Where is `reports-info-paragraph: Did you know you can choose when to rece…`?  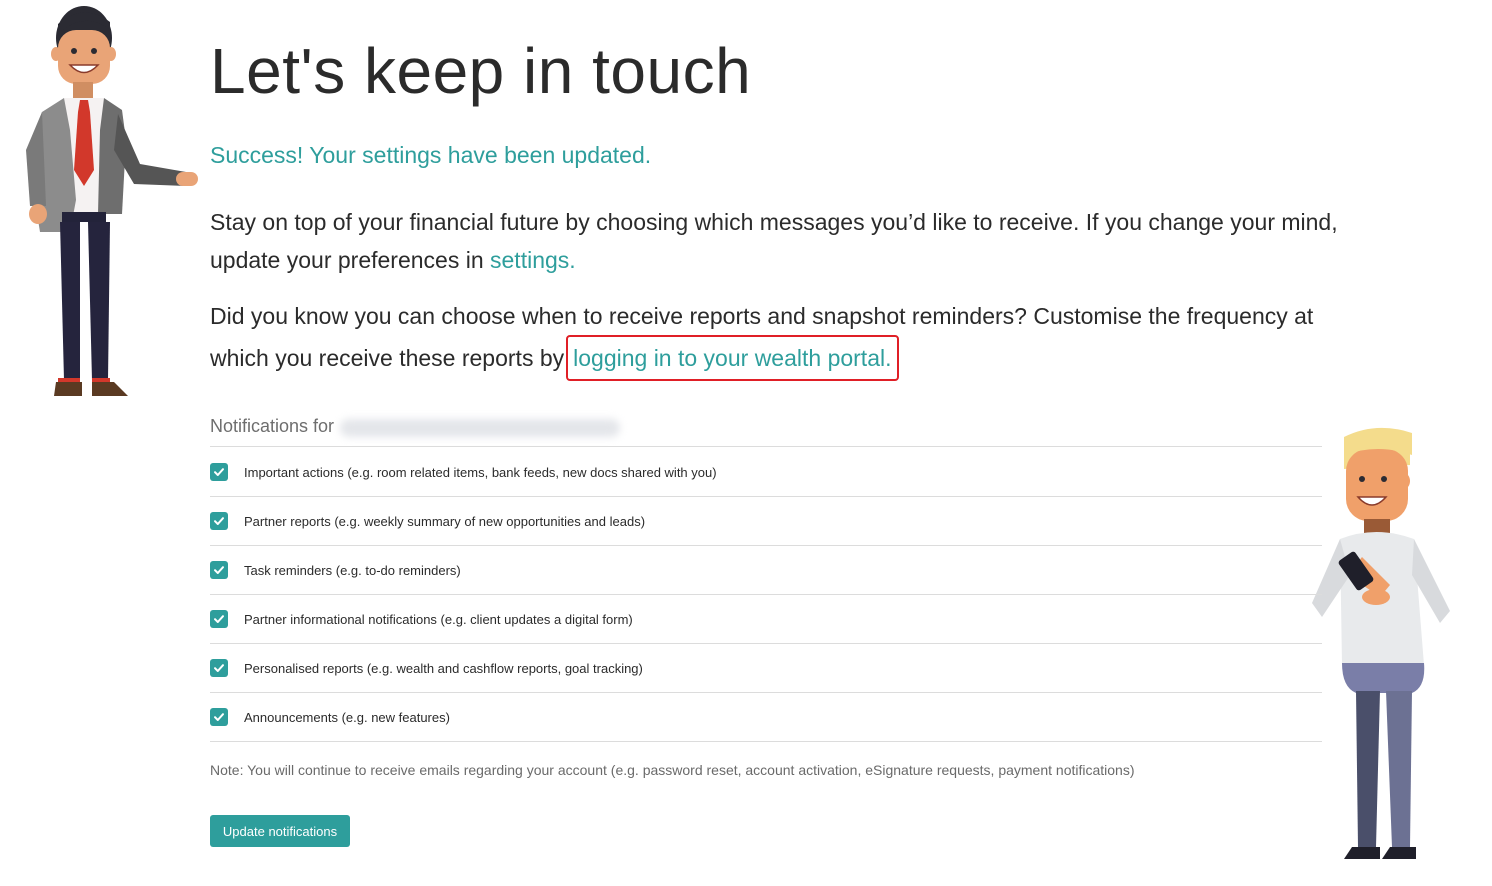 reports-info-paragraph: Did you know you can choose when to rece… is located at coordinates (790, 339).